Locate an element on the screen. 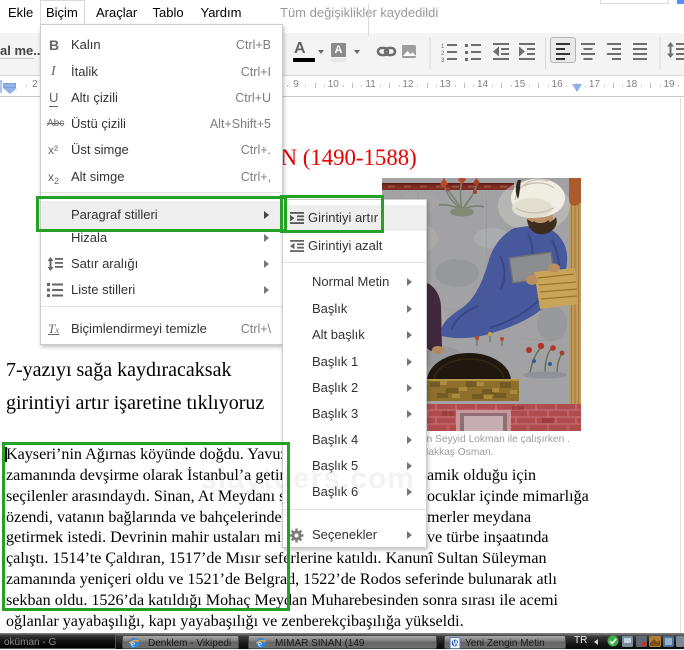  svg-text: 3 is located at coordinates (443, 61).